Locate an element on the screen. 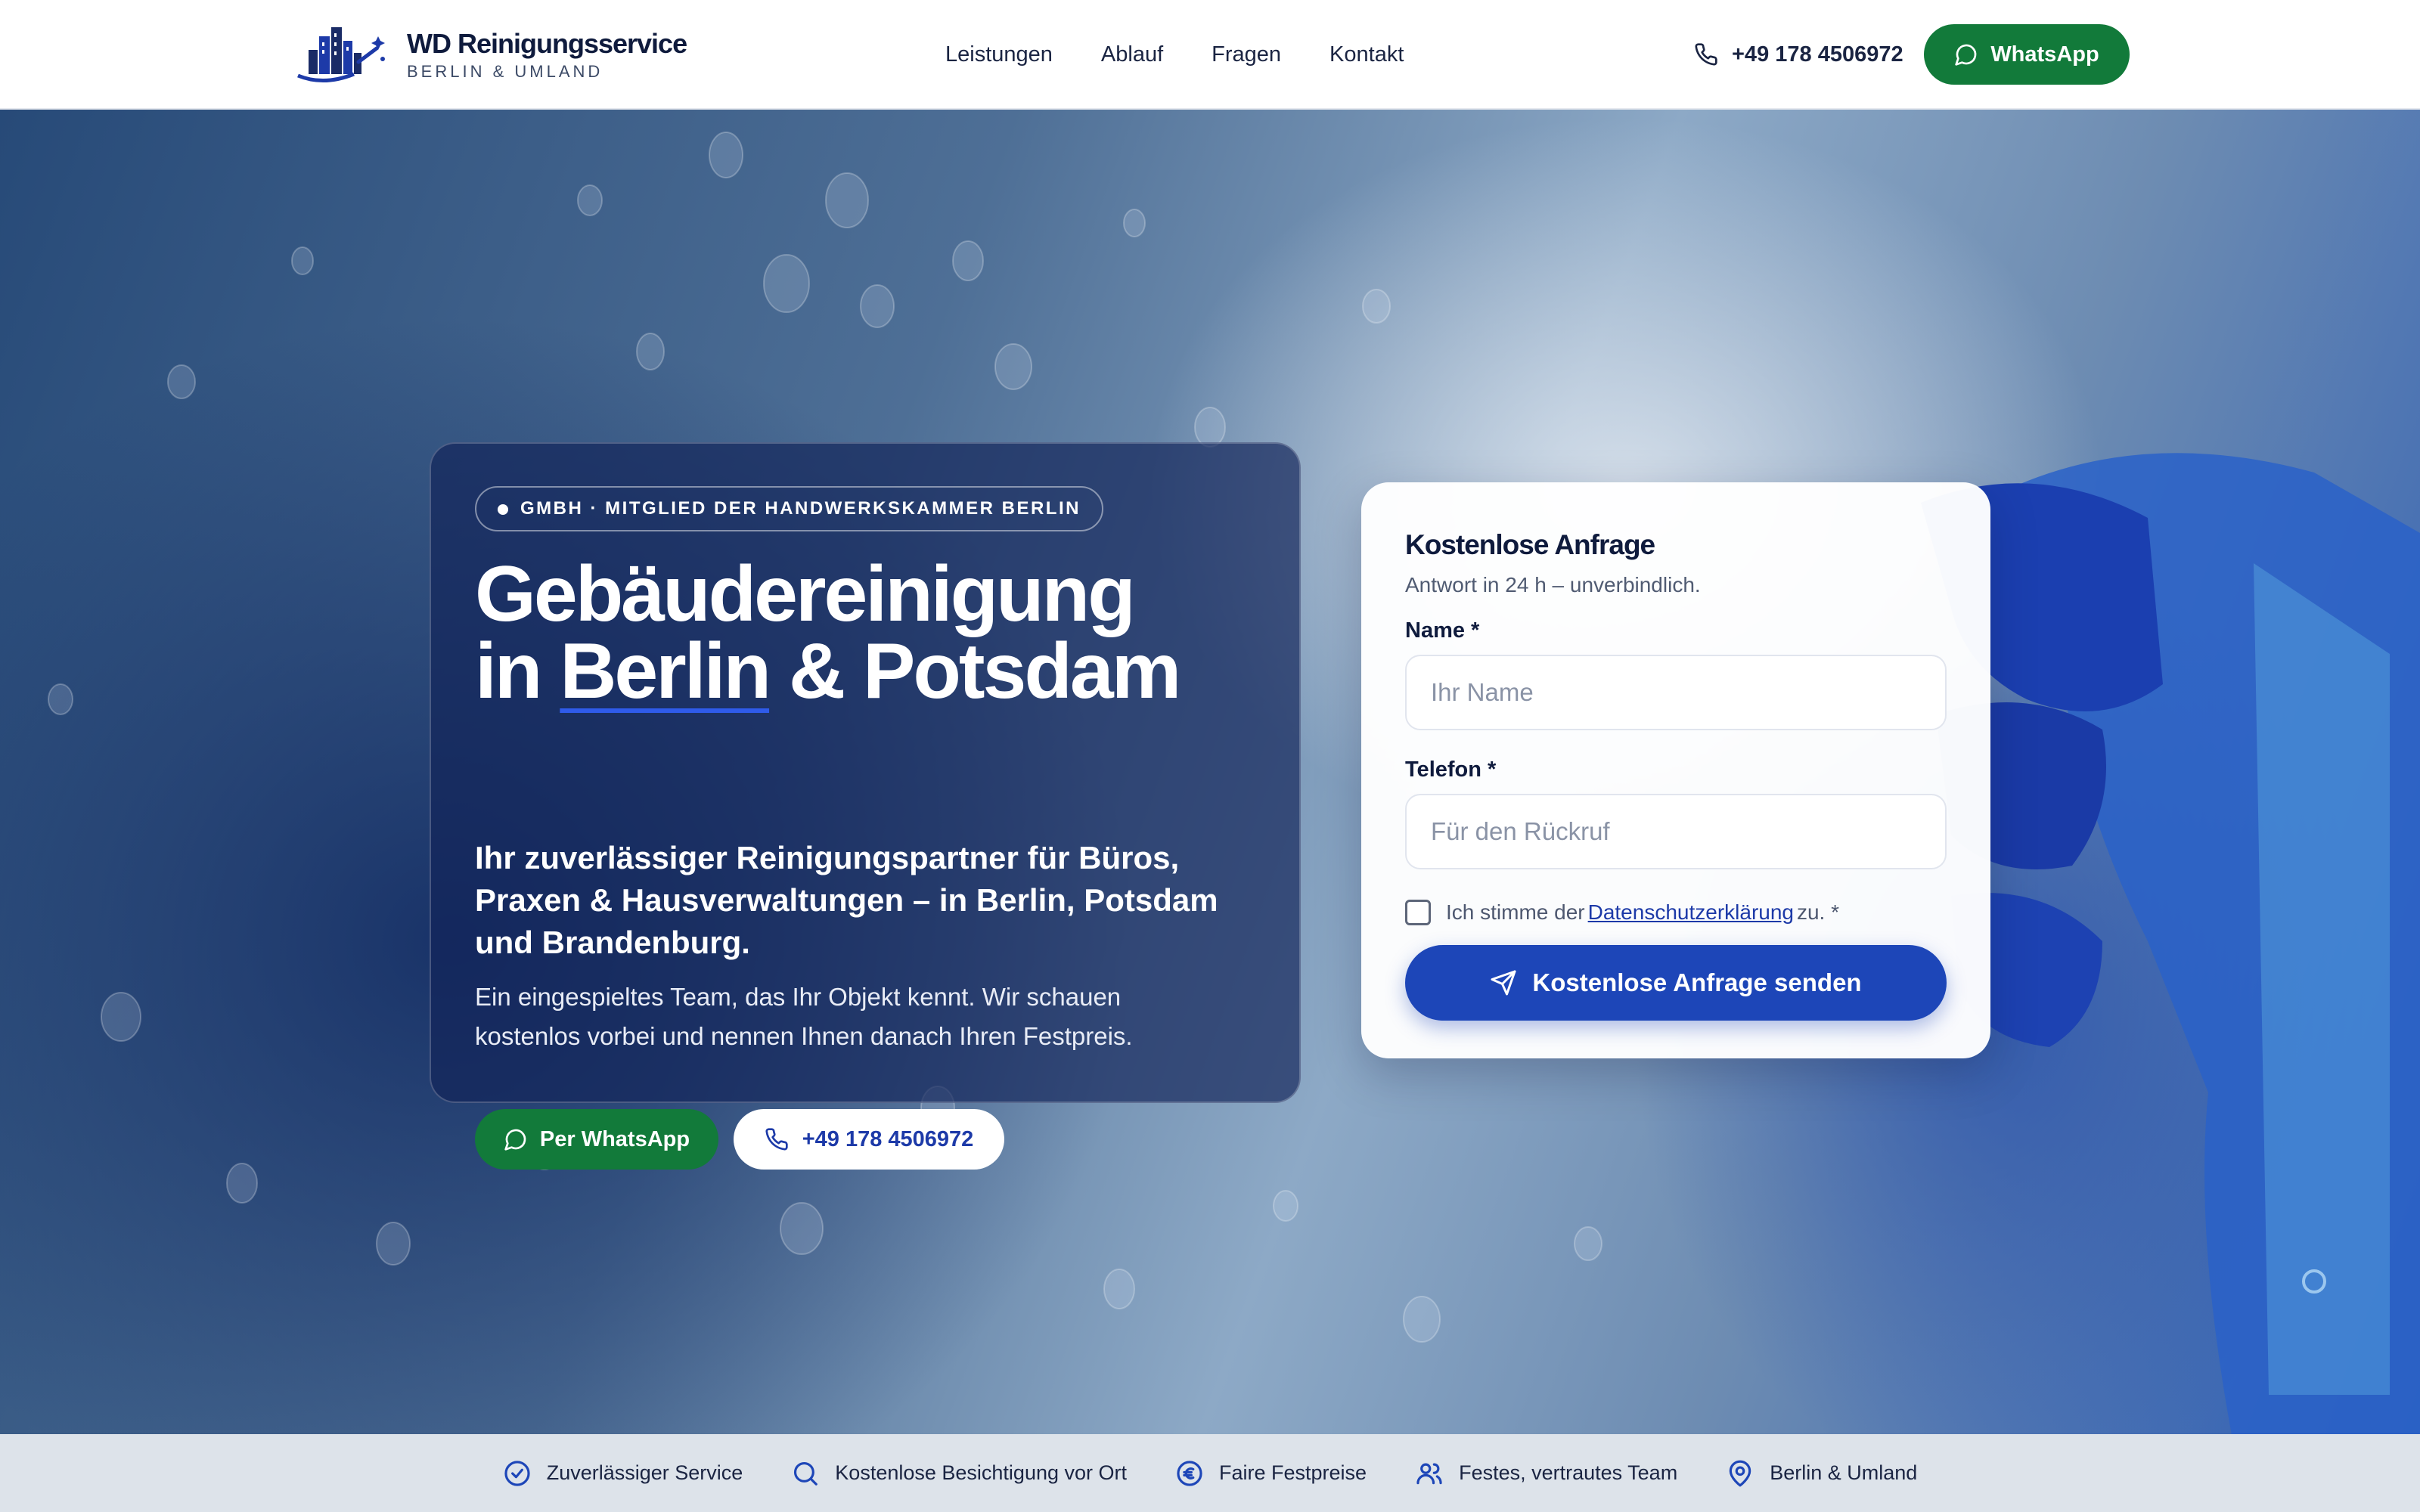  trust-label: Kostenlose Besichtigung vor Ort is located at coordinates (981, 1472).